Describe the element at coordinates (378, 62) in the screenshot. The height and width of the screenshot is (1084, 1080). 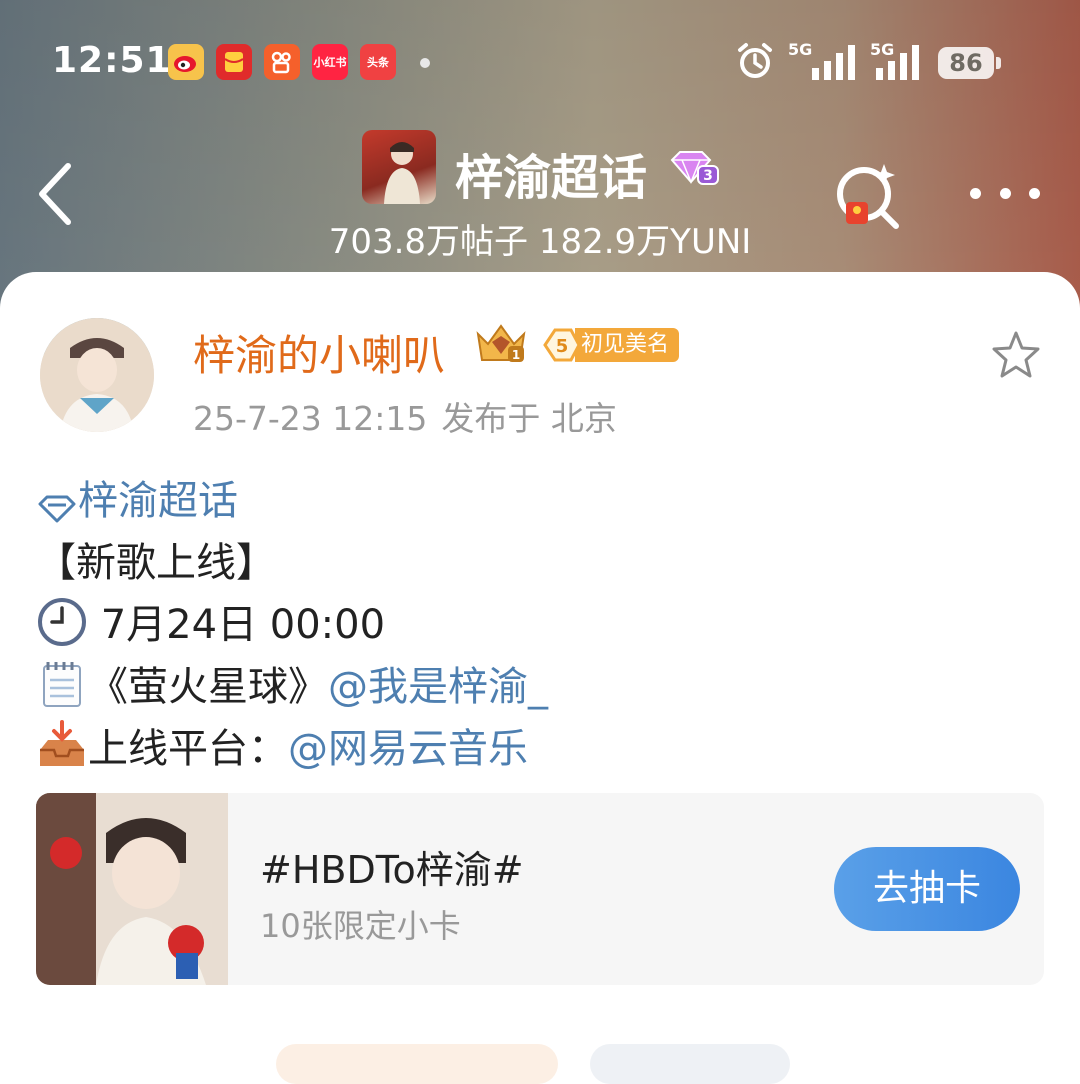
I see `toutiao-icon: 头条` at that location.